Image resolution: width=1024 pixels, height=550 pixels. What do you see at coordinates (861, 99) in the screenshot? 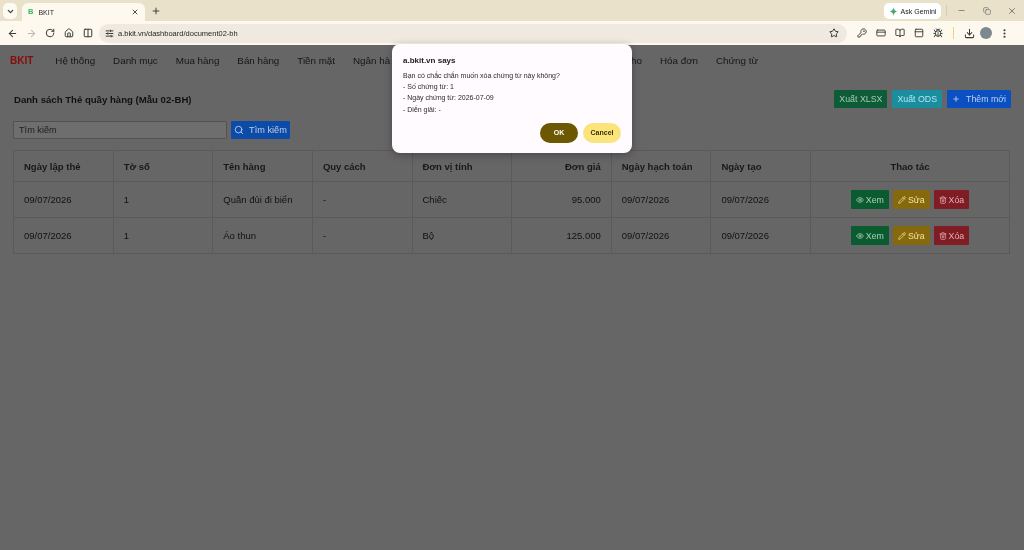
I see `export-xlsx-button: Xuất XLSX` at bounding box center [861, 99].